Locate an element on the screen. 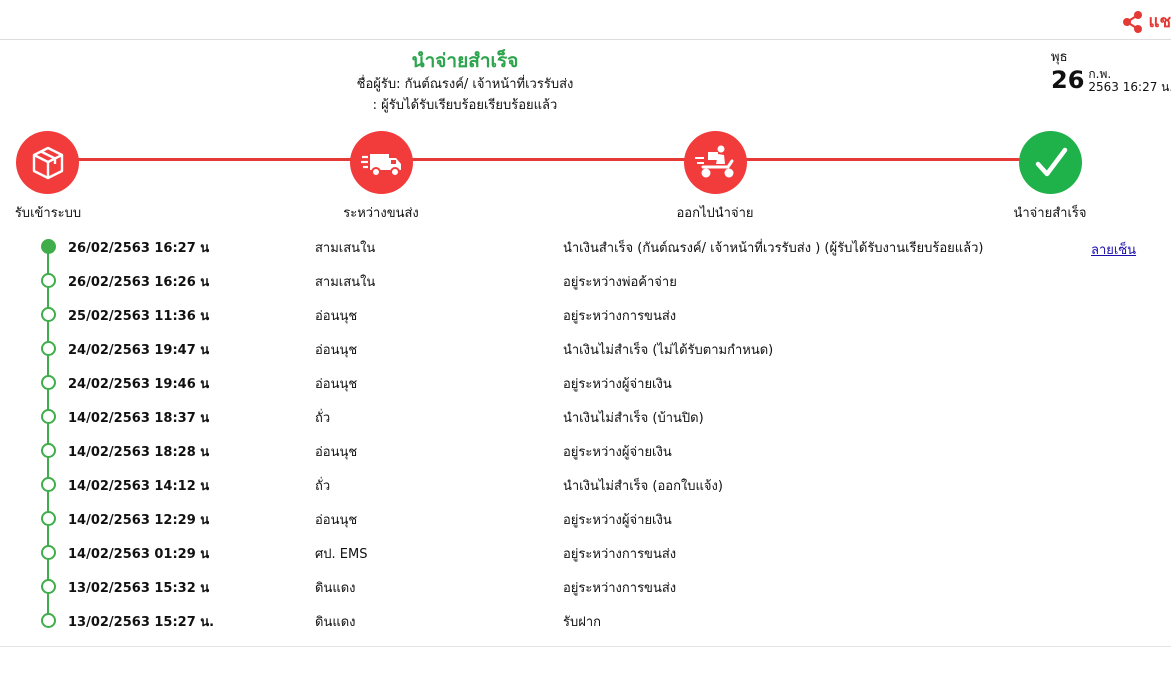  row-datetime: 14/02/2563 12:29 น is located at coordinates (139, 520).